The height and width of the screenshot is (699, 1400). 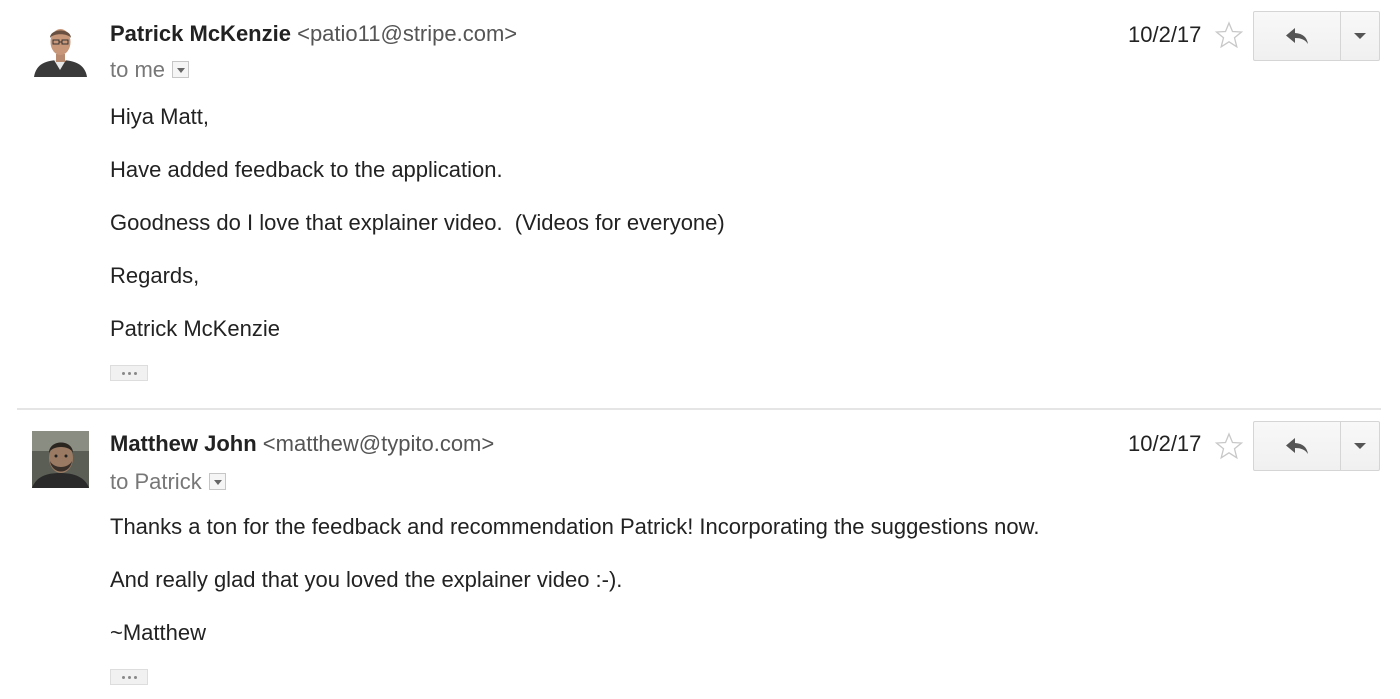 I want to click on body-line: Regards,, so click(x=155, y=275).